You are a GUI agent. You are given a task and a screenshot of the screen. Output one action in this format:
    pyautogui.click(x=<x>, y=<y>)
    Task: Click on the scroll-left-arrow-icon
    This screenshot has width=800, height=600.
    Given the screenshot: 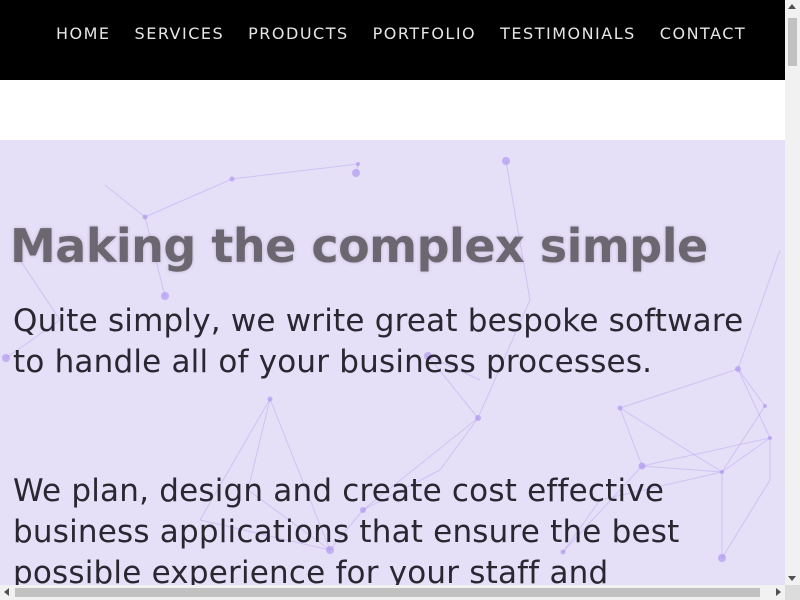 What is the action you would take?
    pyautogui.click(x=6, y=592)
    